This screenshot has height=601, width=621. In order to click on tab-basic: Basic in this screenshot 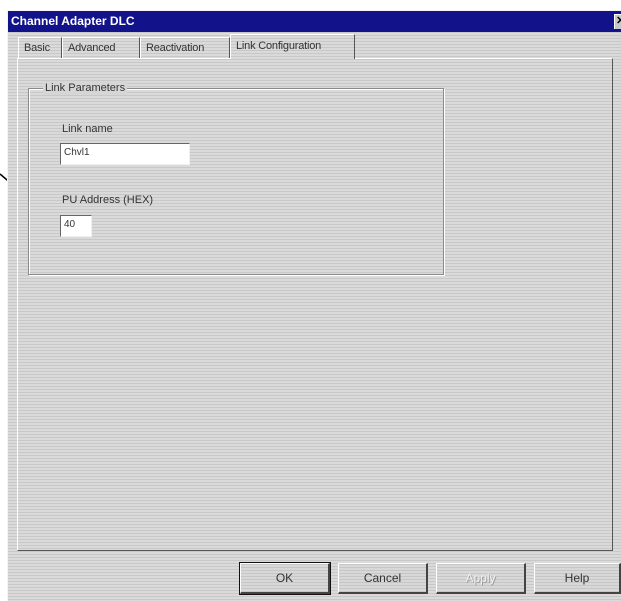, I will do `click(40, 47)`.